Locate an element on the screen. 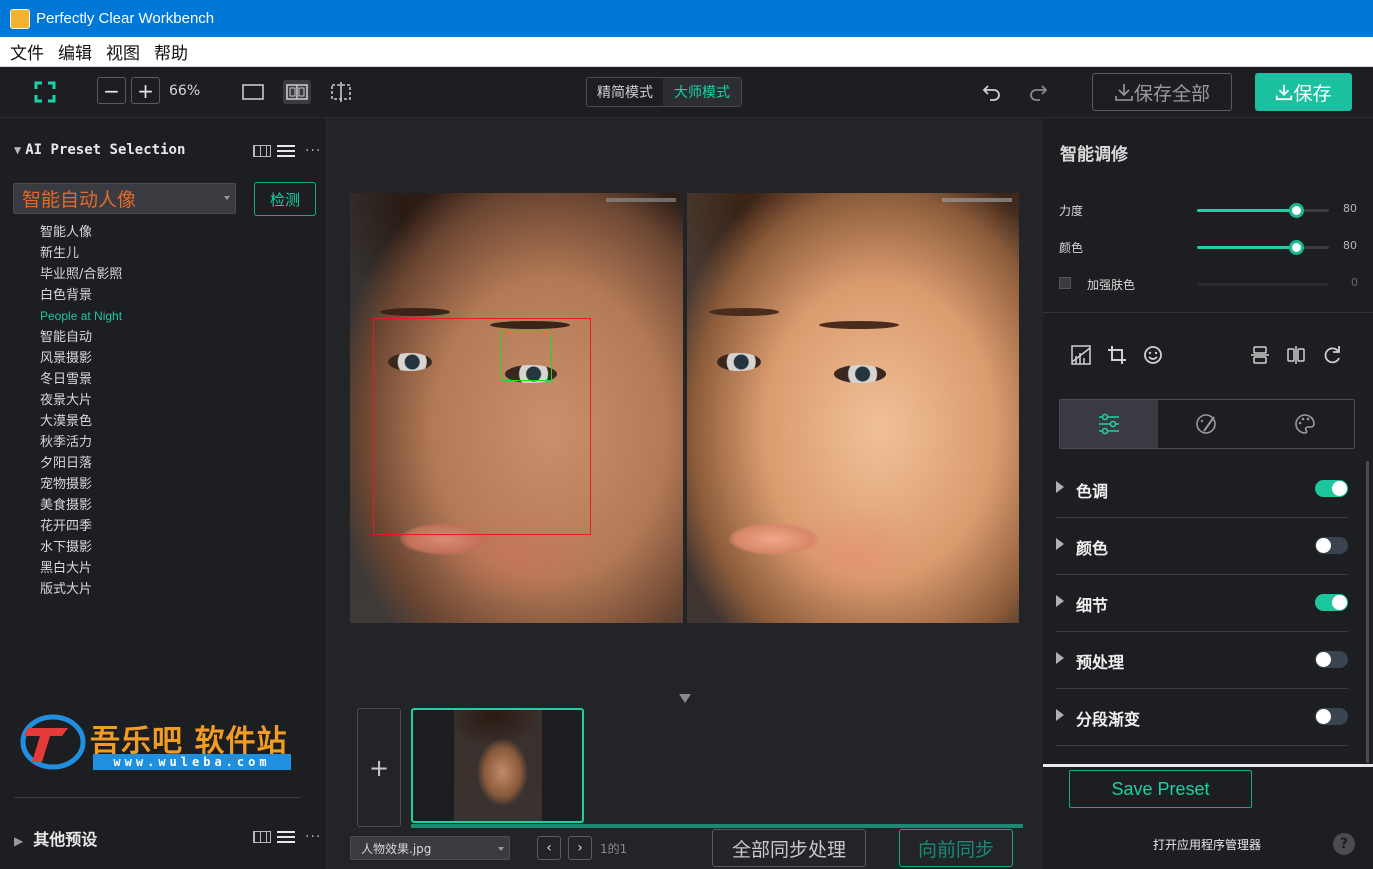 This screenshot has width=1373, height=869. menu-help: 帮助 is located at coordinates (171, 51).